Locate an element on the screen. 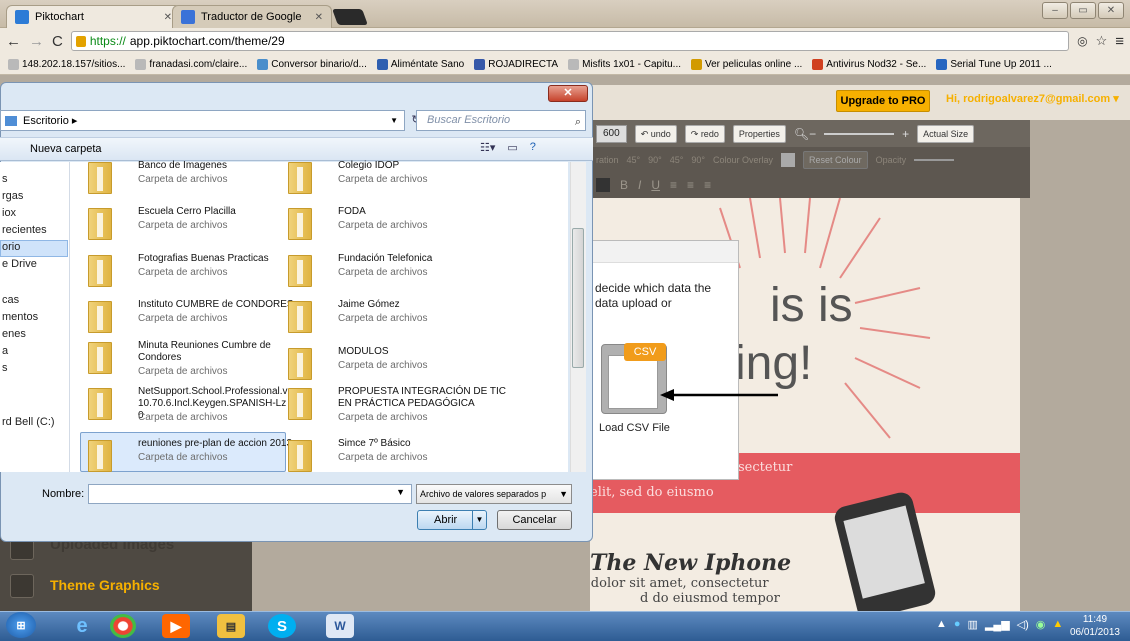  shield-icon: ◎ is located at coordinates (1082, 41).